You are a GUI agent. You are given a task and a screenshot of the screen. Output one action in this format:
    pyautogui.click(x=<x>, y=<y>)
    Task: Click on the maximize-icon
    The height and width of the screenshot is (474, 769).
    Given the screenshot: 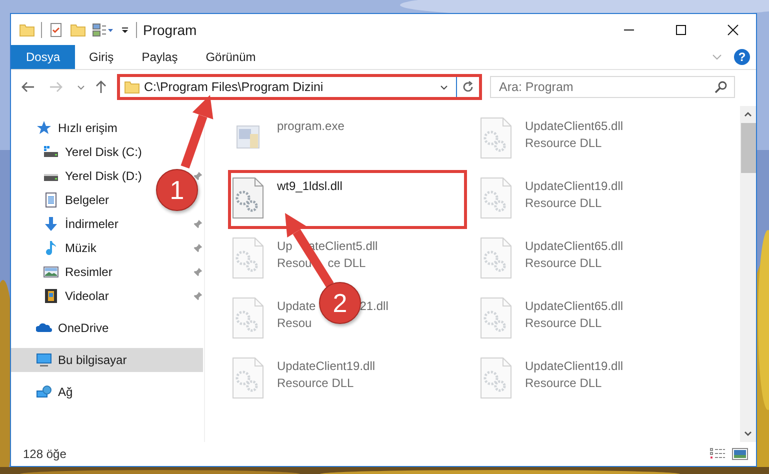 What is the action you would take?
    pyautogui.click(x=681, y=30)
    